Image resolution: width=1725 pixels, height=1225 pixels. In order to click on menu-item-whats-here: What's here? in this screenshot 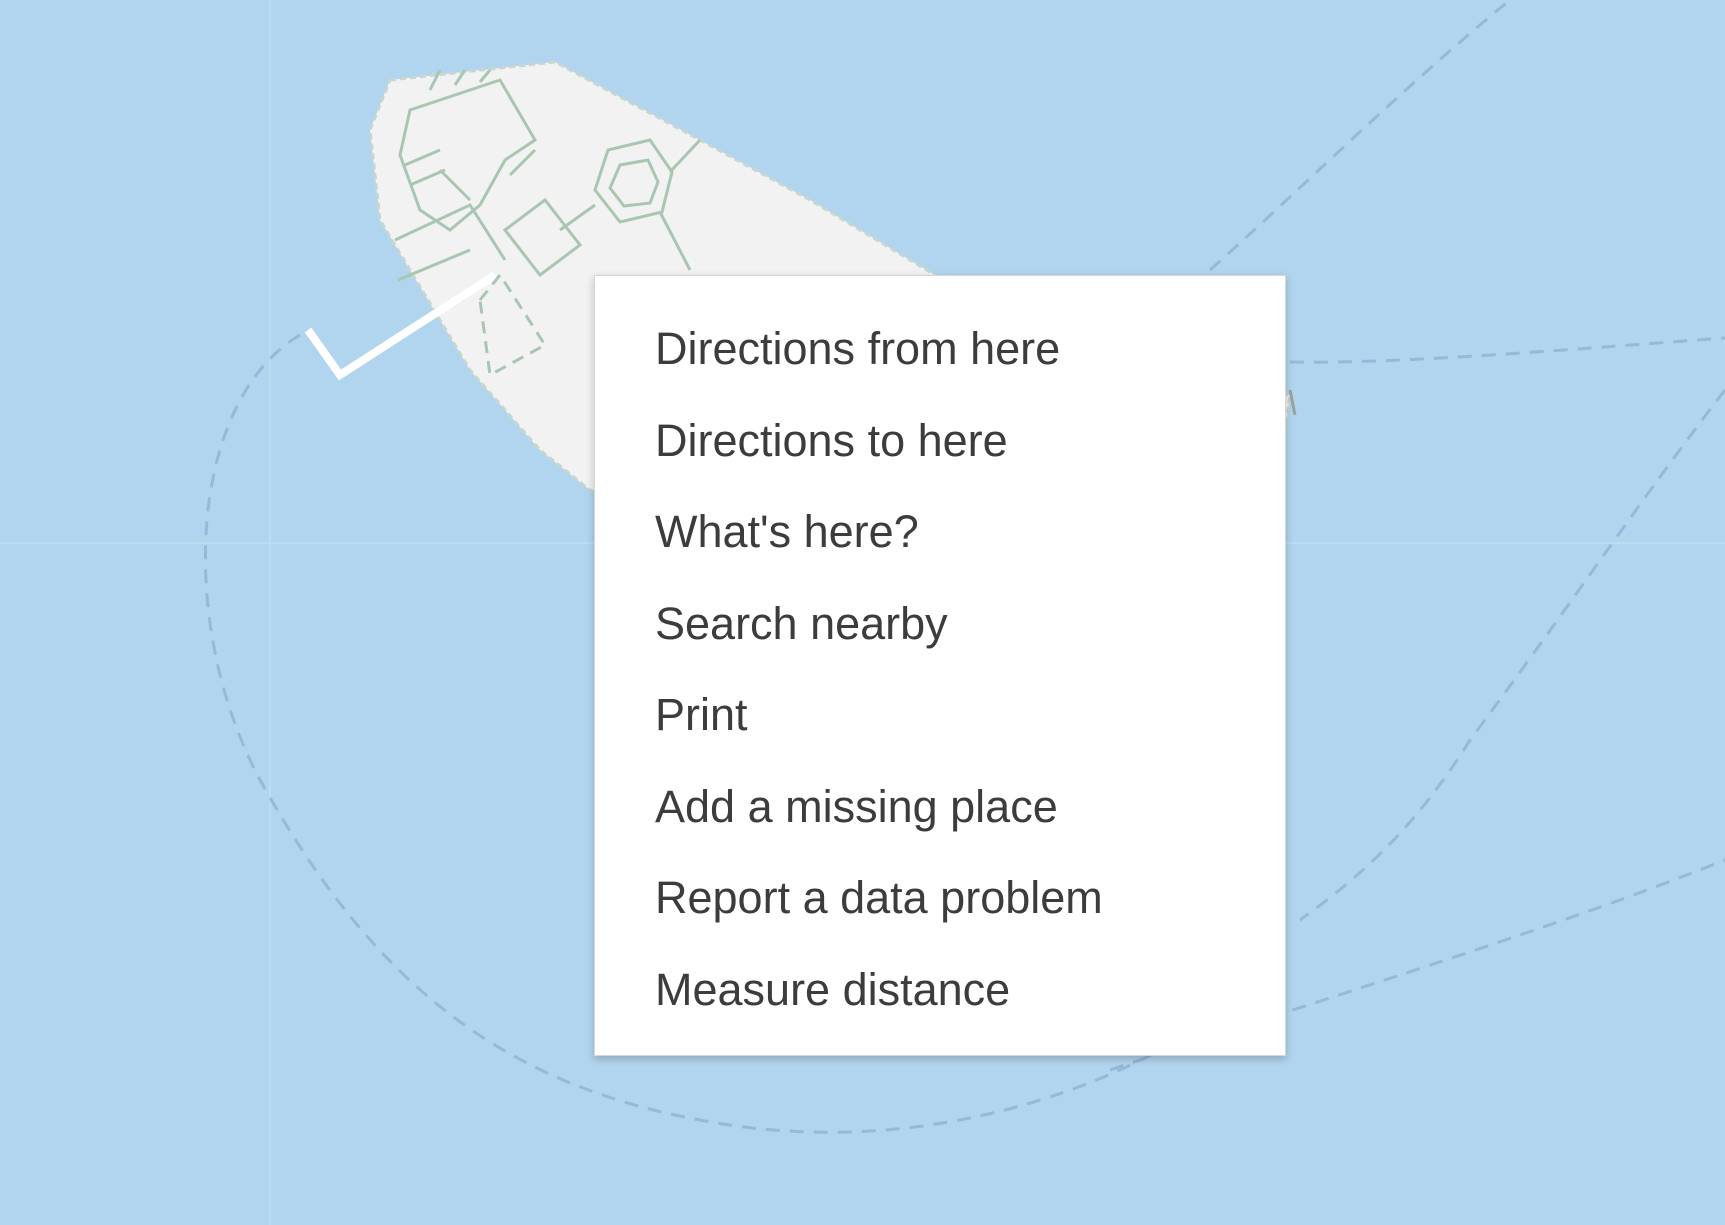, I will do `click(940, 532)`.